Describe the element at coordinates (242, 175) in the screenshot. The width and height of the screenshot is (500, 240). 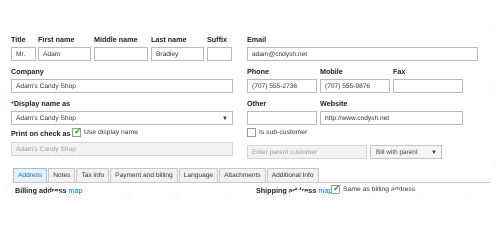
I see `tab-attachments: Attachments` at that location.